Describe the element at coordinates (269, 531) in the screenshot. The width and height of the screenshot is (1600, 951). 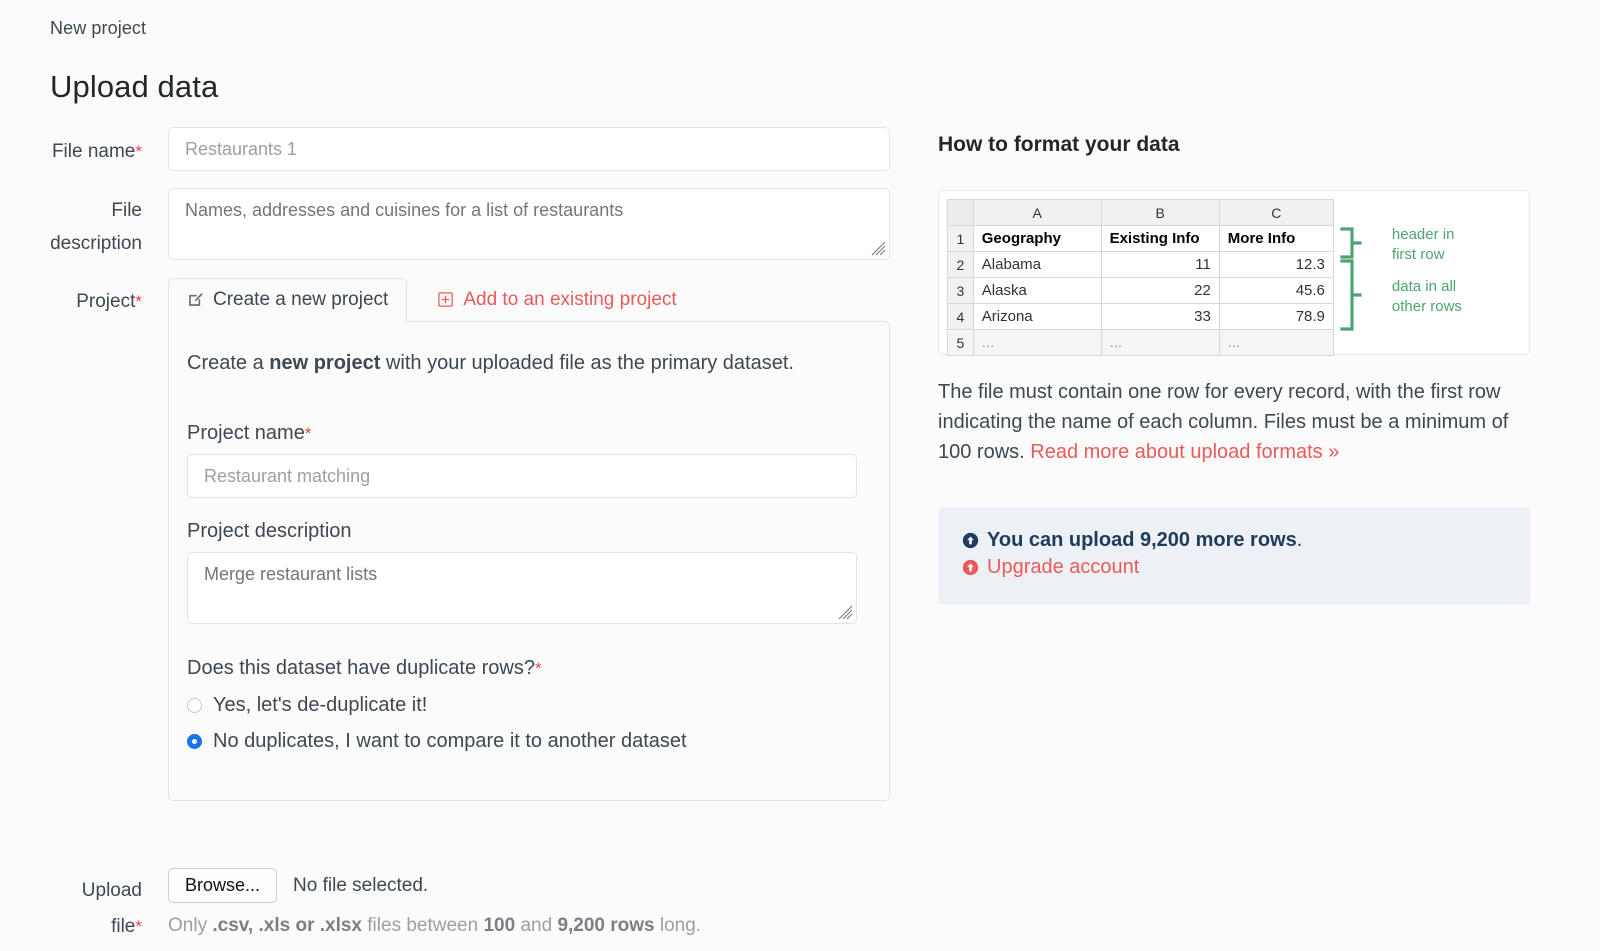
I see `project-description-label: Project description` at that location.